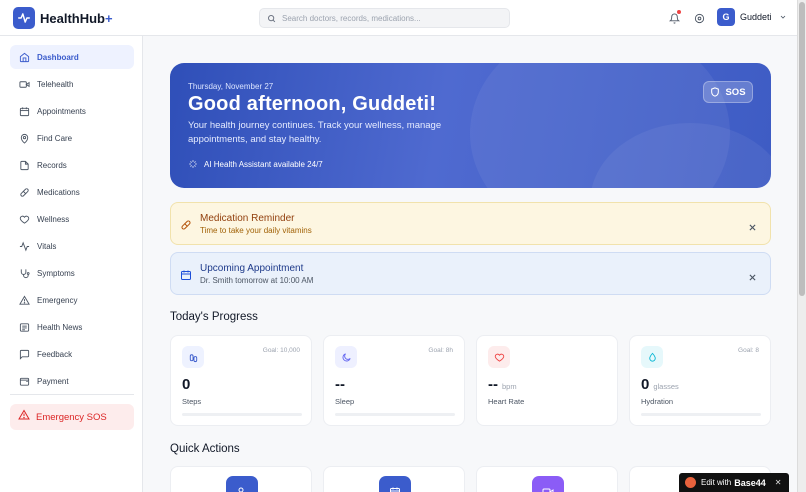 This screenshot has width=806, height=492. What do you see at coordinates (205, 449) in the screenshot?
I see `quick-actions-title: Quick Actions` at bounding box center [205, 449].